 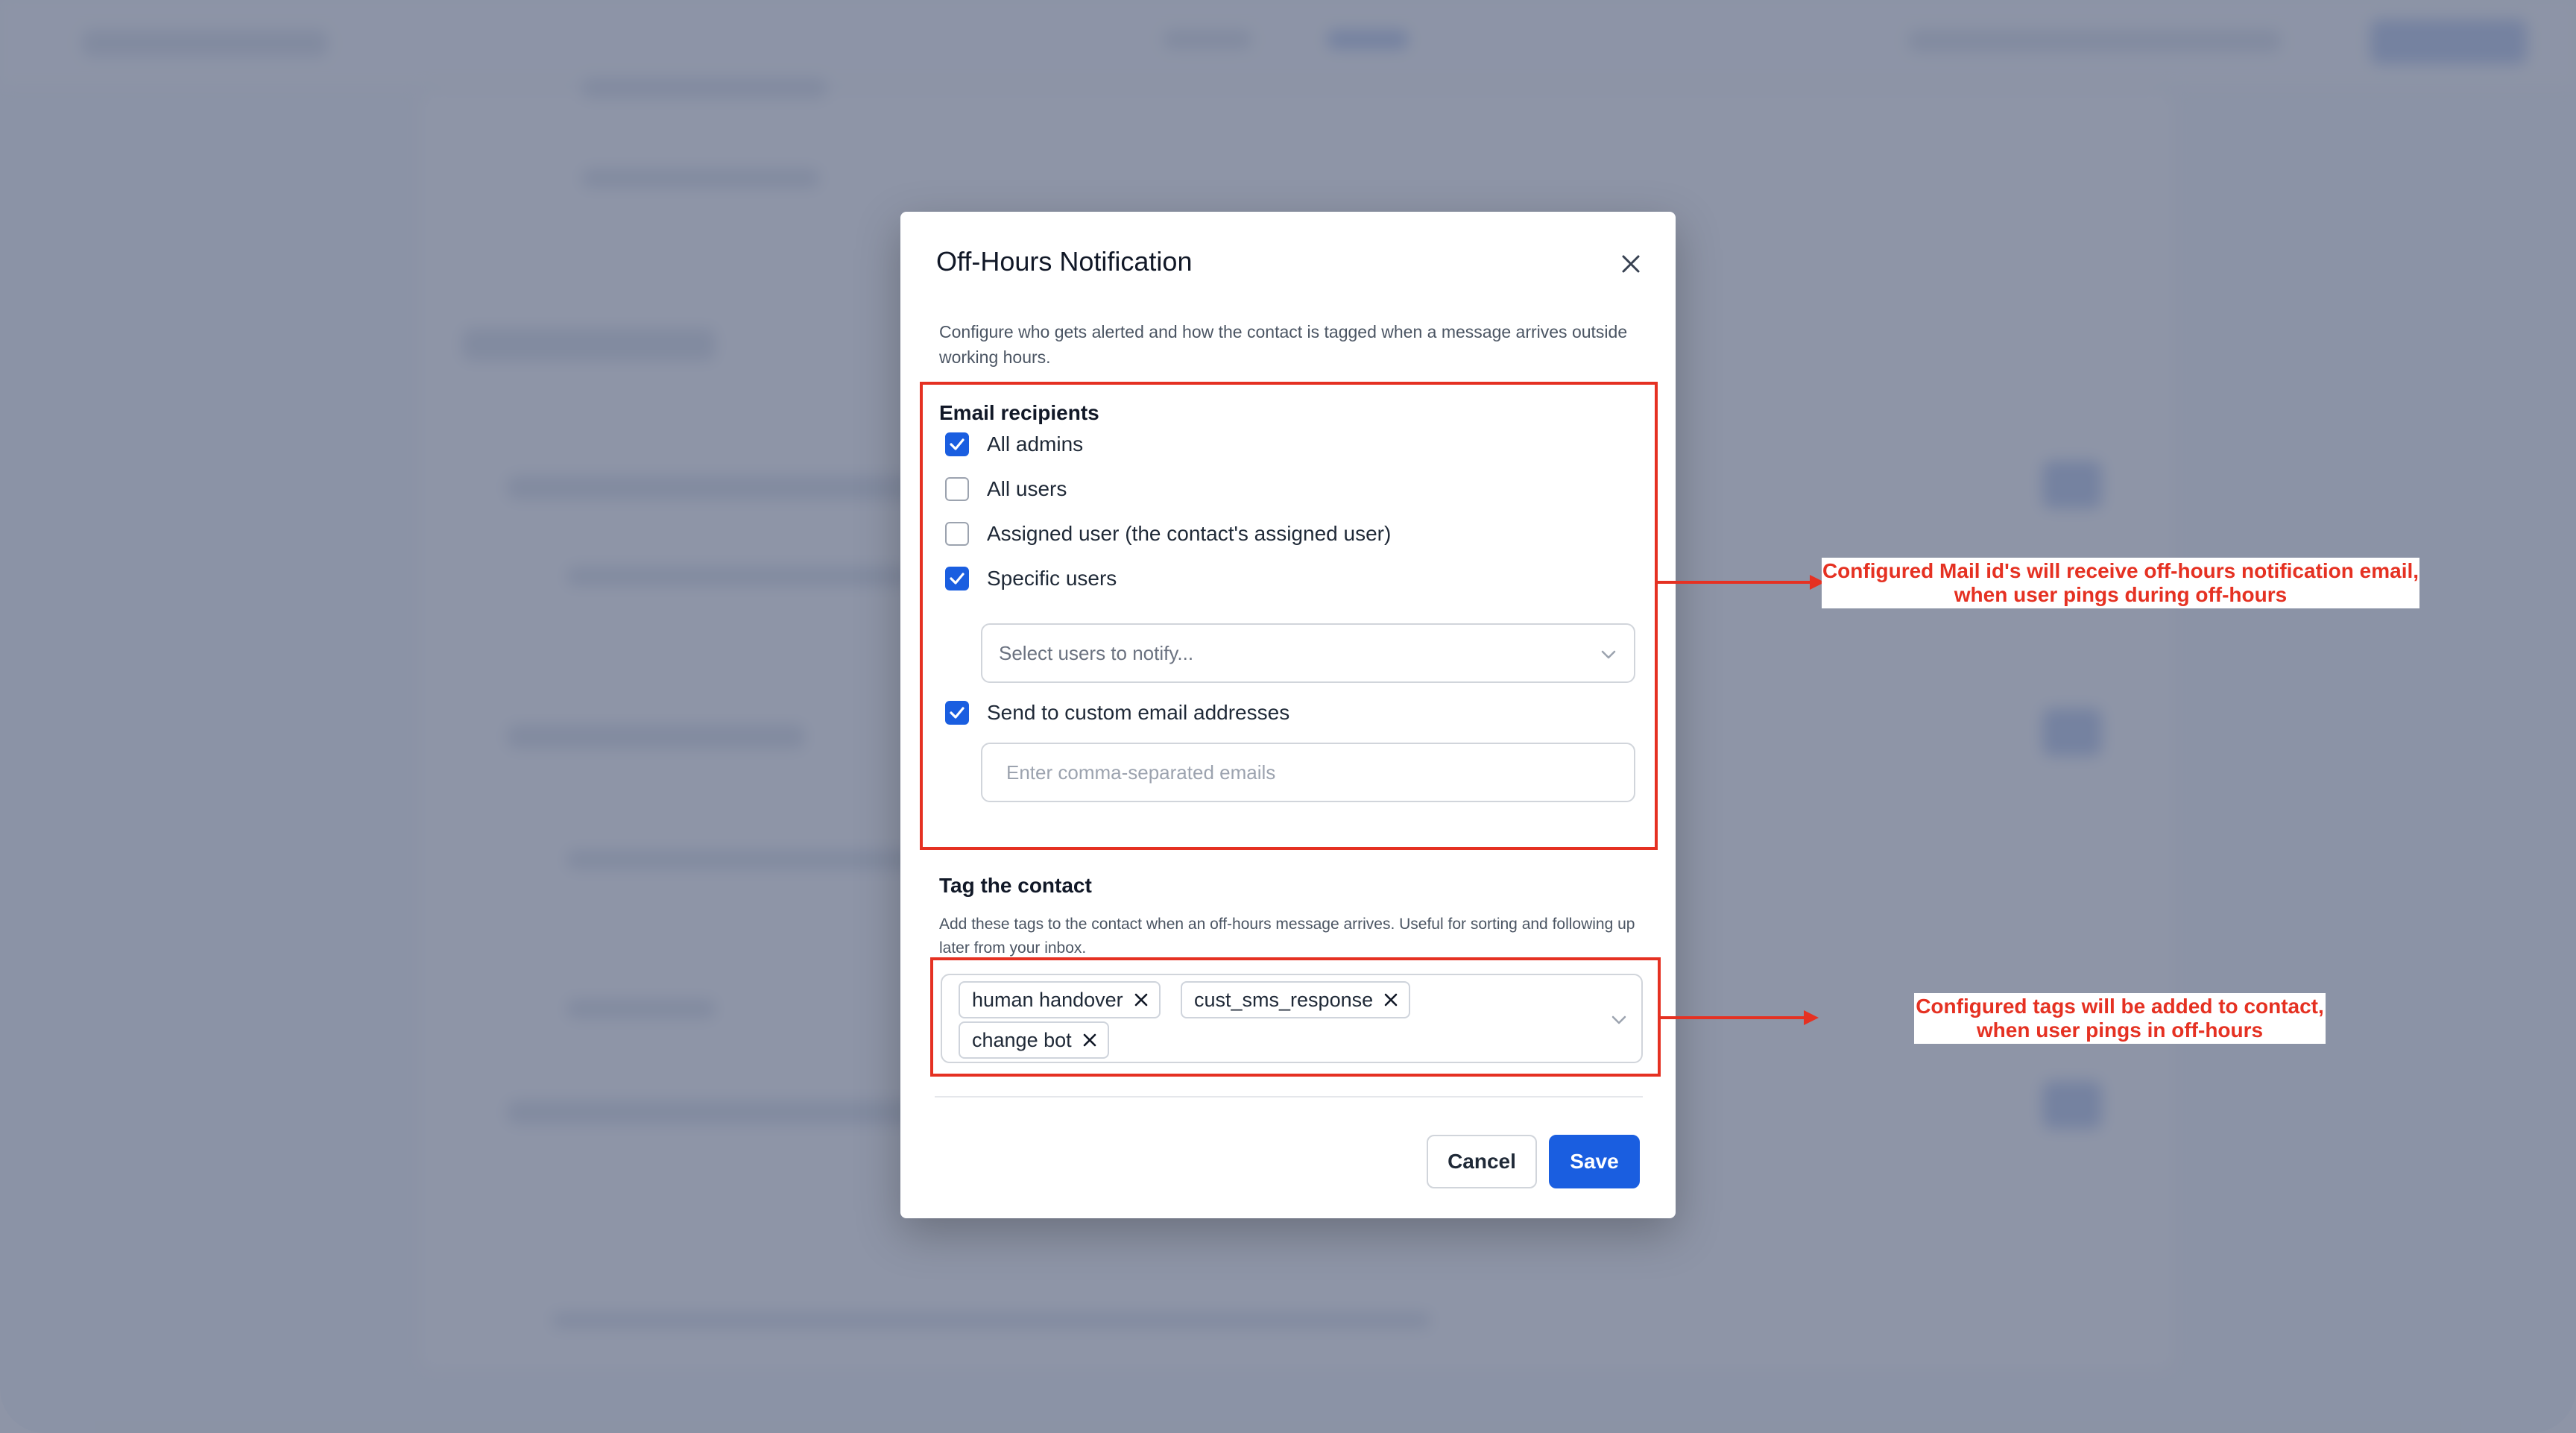 I want to click on close-icon, so click(x=1631, y=264).